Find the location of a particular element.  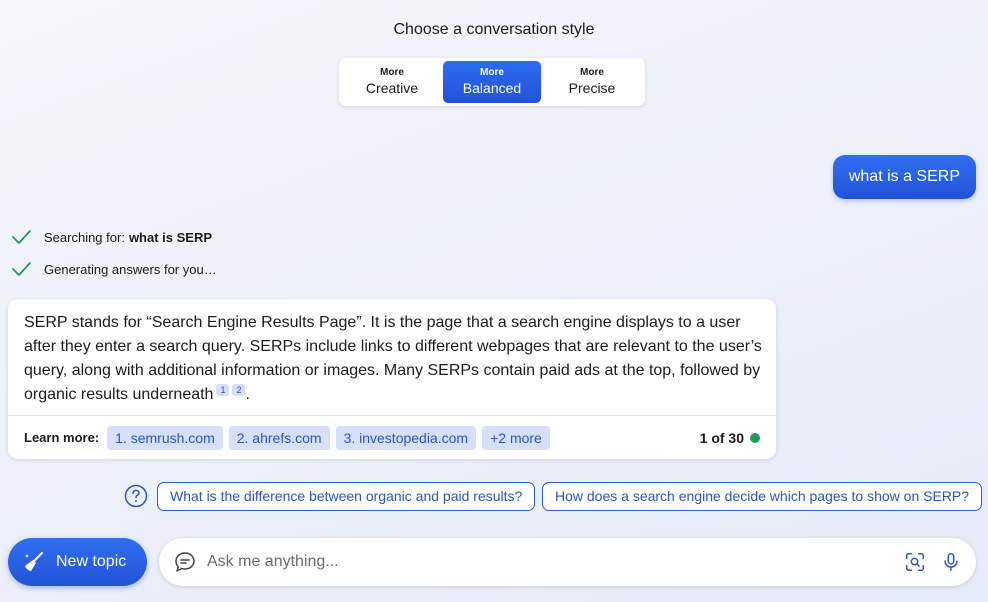

status-dot-icon is located at coordinates (755, 437).